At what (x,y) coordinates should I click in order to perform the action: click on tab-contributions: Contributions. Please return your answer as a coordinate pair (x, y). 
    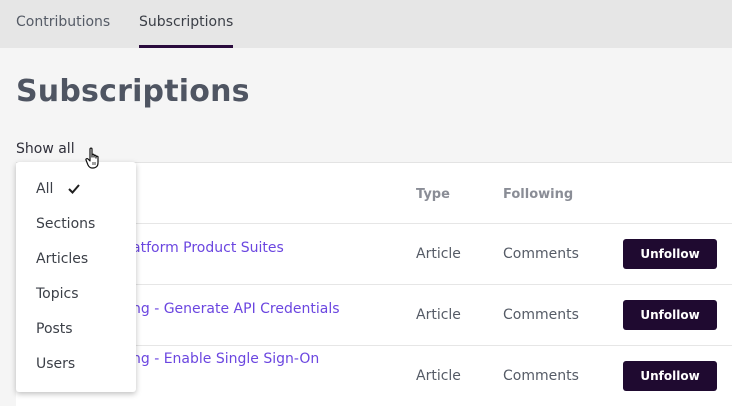
    Looking at the image, I should click on (63, 31).